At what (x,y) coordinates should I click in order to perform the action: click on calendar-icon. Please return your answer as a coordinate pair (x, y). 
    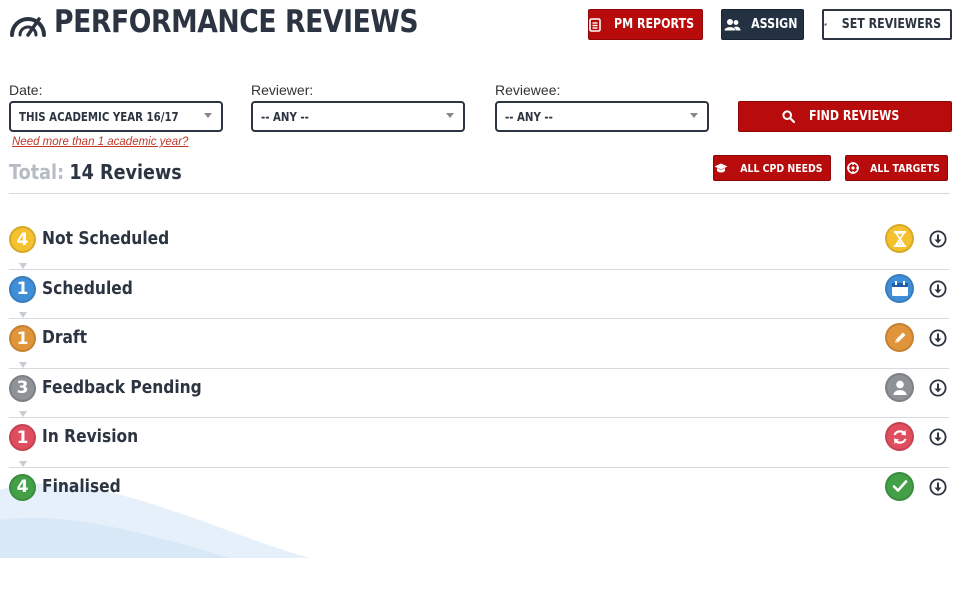
    Looking at the image, I should click on (899, 288).